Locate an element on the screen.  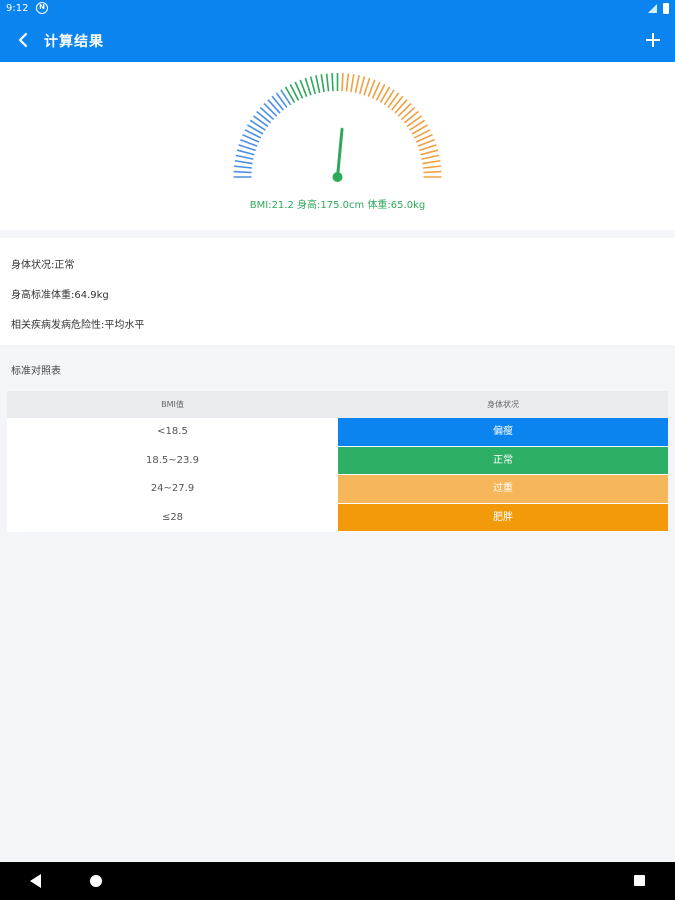
table-row: ≤28 肥胖 is located at coordinates (337, 517).